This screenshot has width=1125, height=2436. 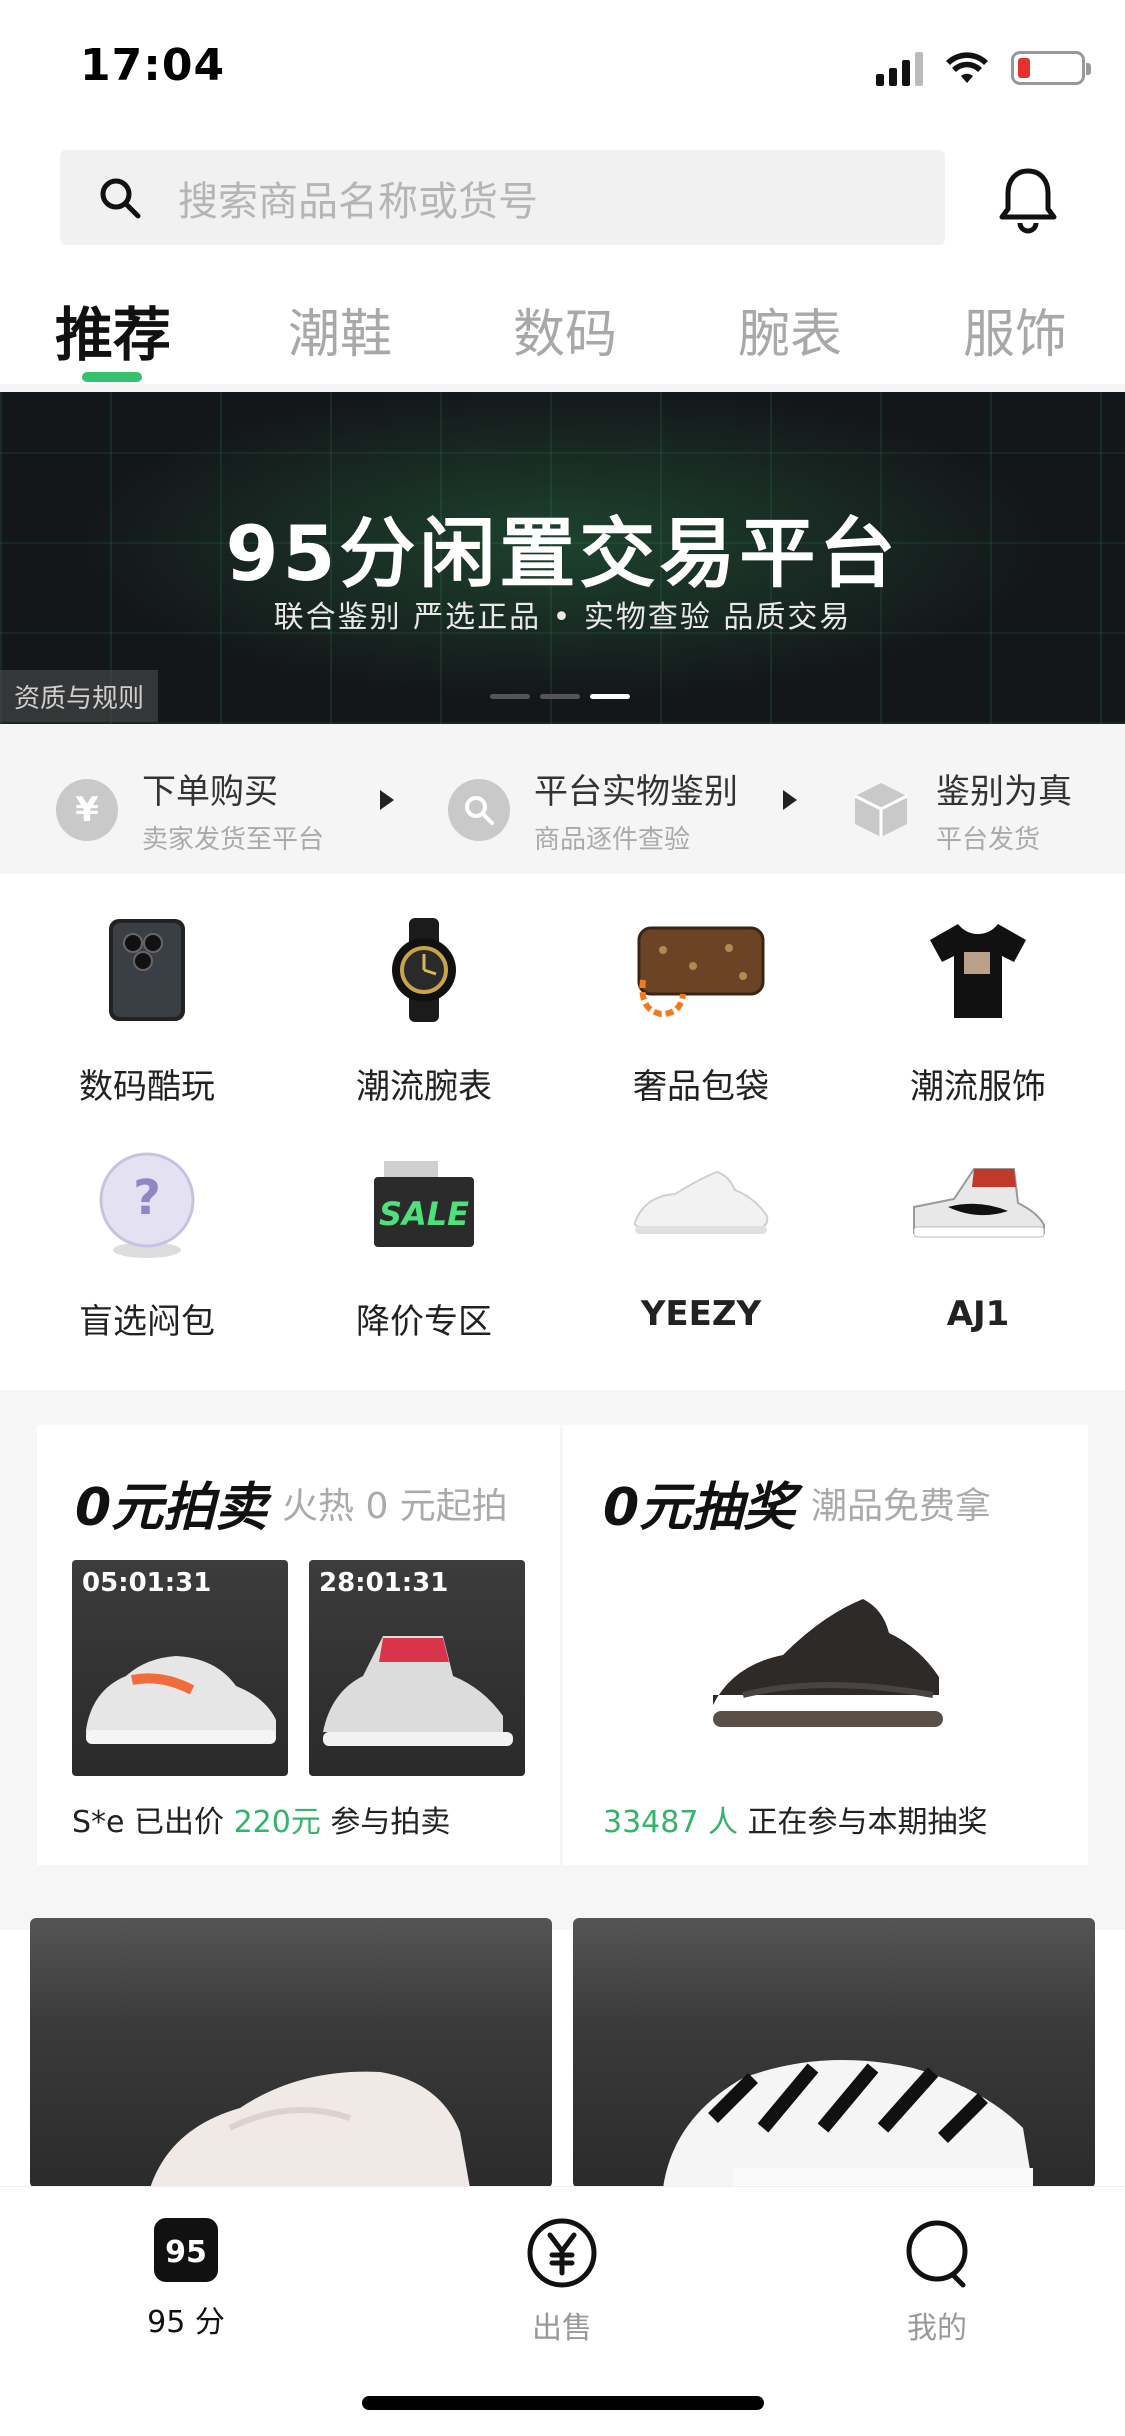 I want to click on rules-link: 资质与规则, so click(x=79, y=696).